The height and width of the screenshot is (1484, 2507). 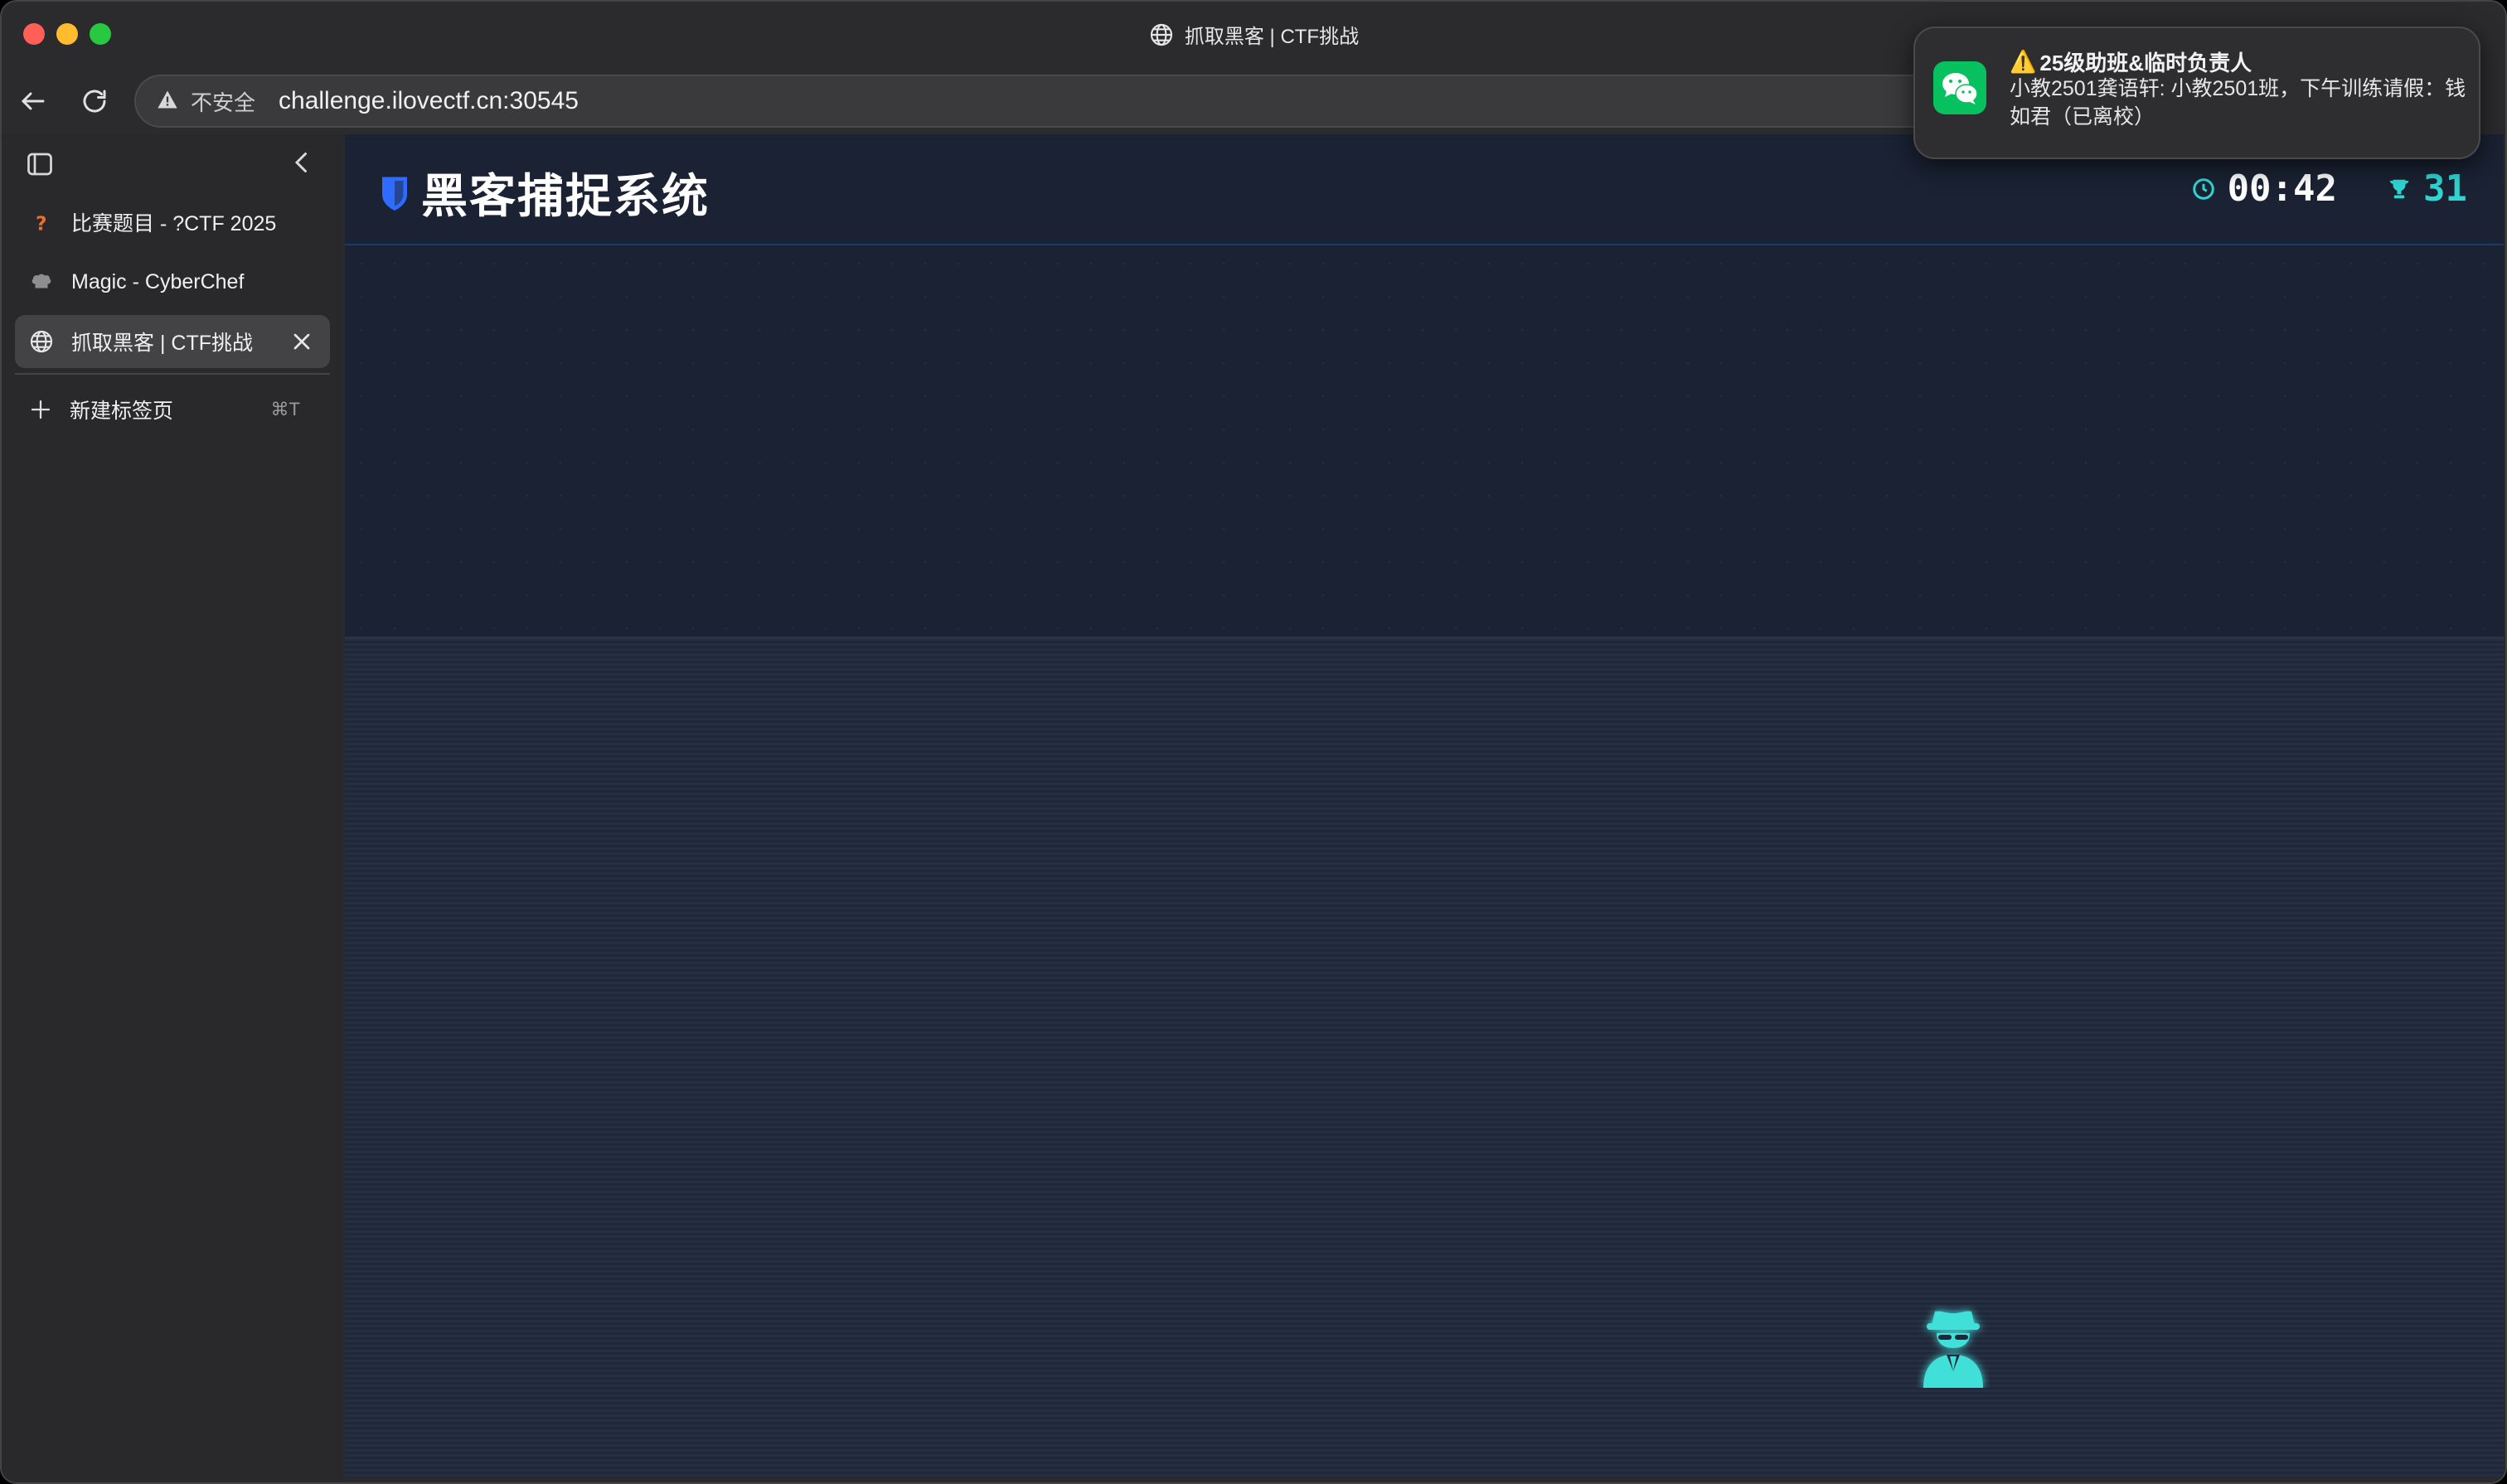 What do you see at coordinates (429, 101) in the screenshot?
I see `url-text: challenge.ilovectf.cn:30545` at bounding box center [429, 101].